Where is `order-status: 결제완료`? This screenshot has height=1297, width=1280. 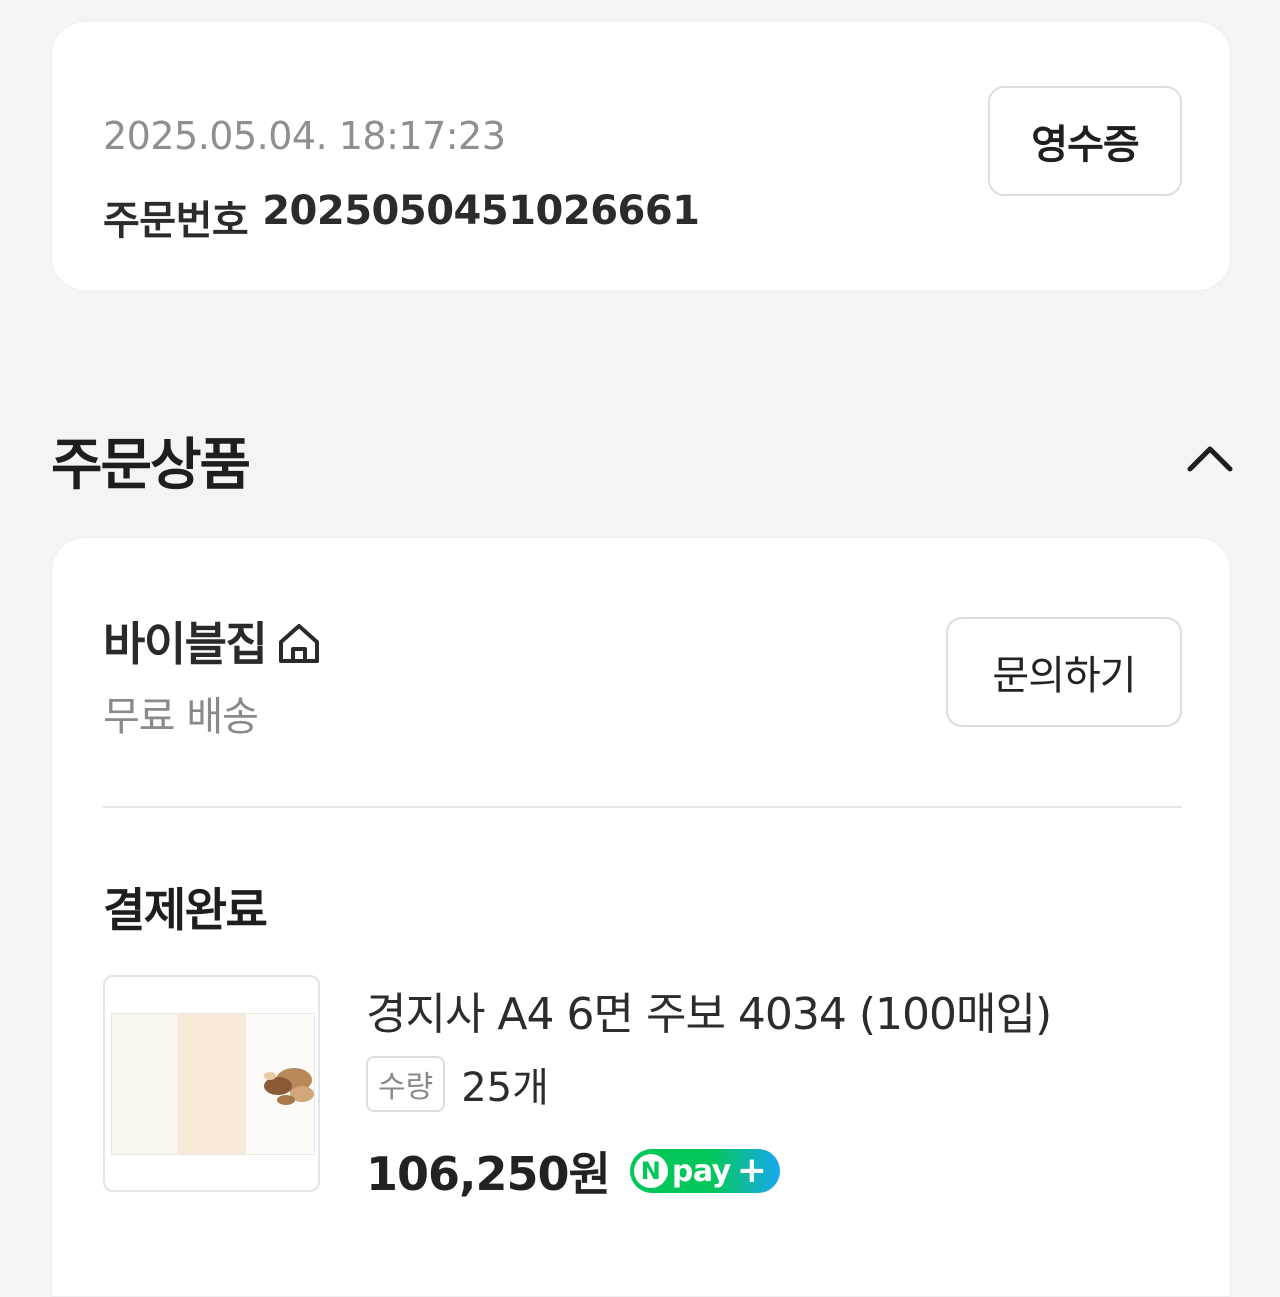 order-status: 결제완료 is located at coordinates (185, 910).